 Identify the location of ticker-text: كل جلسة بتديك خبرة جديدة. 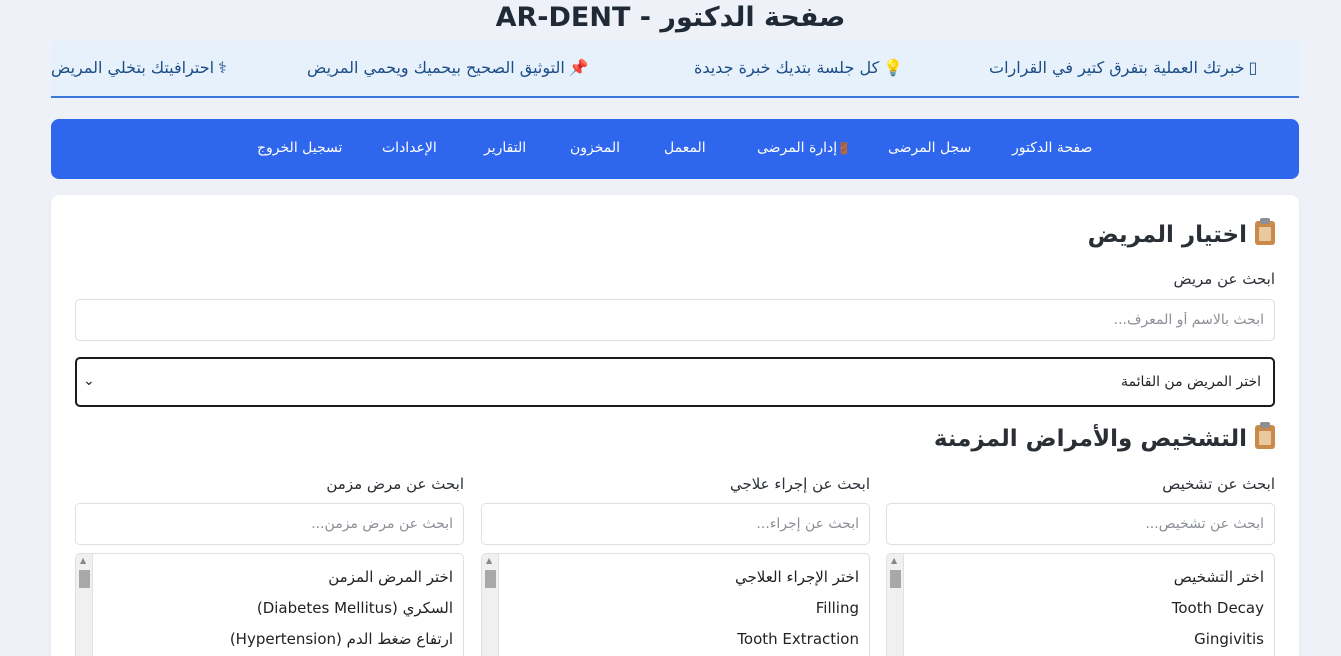
(787, 67).